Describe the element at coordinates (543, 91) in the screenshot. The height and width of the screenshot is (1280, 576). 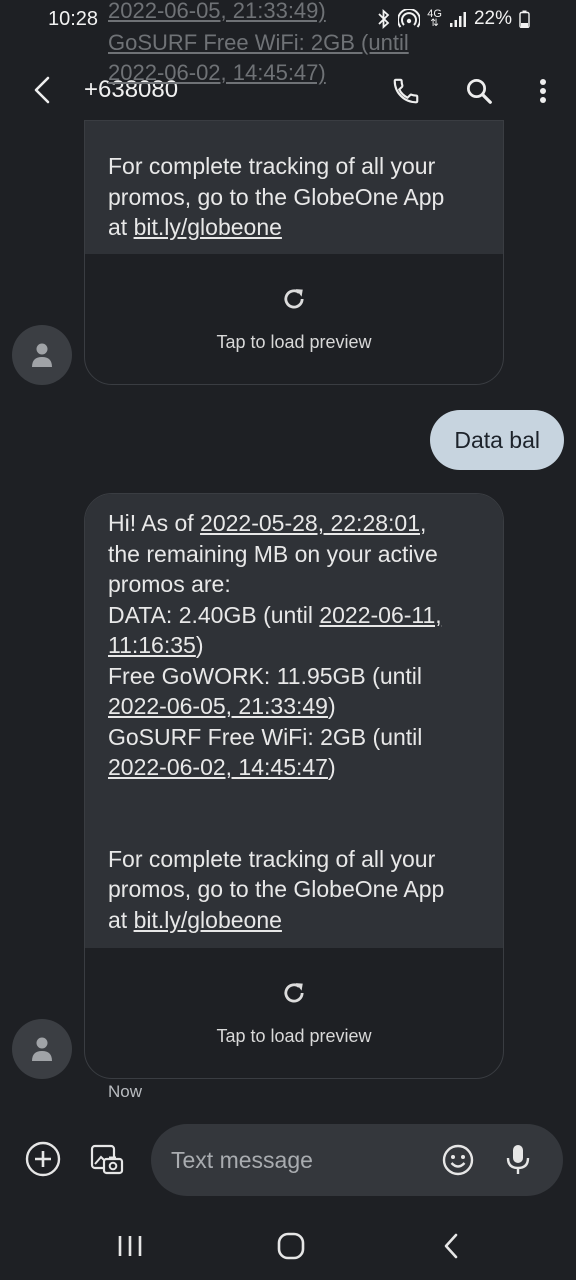
I see `more-vert-icon` at that location.